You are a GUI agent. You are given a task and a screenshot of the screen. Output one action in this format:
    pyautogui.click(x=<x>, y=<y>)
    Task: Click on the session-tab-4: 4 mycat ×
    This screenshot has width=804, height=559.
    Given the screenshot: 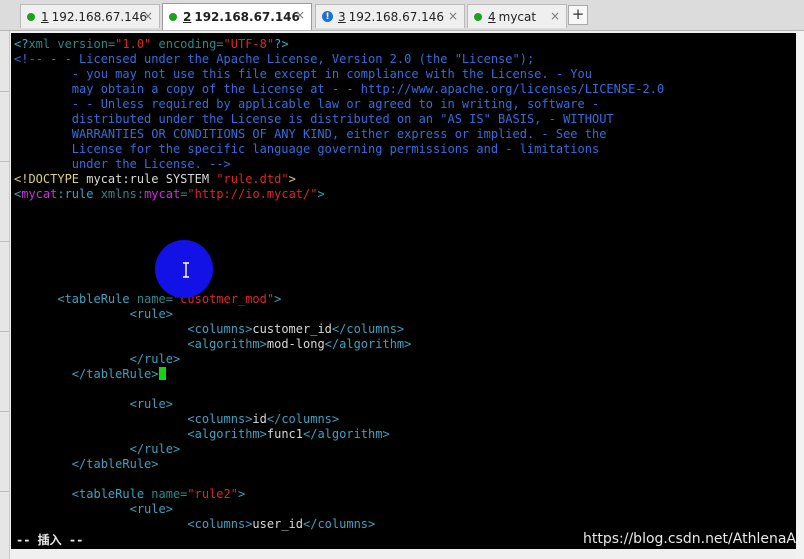 What is the action you would take?
    pyautogui.click(x=517, y=16)
    